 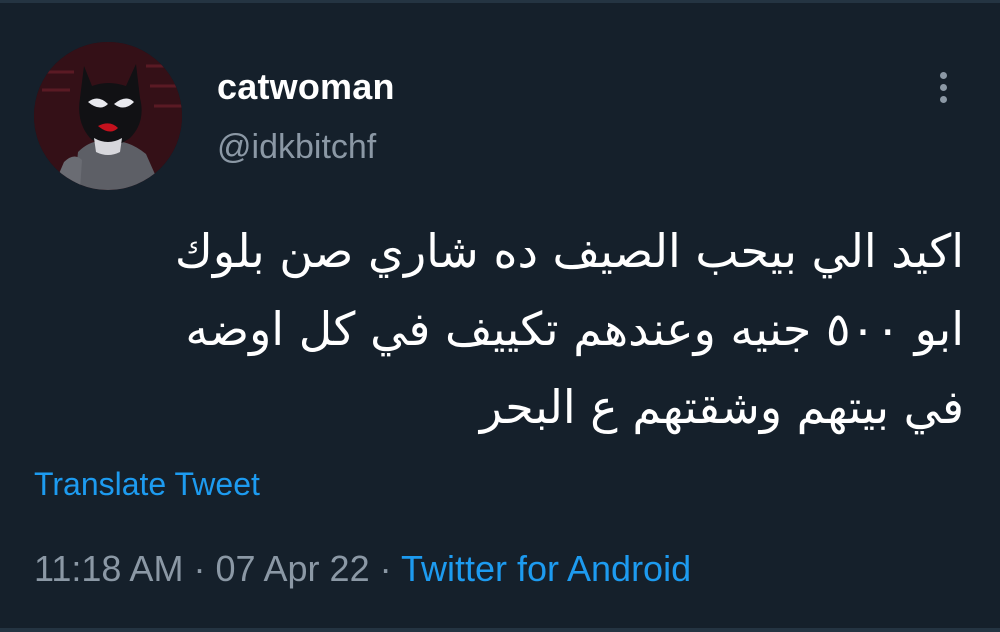 What do you see at coordinates (296, 147) in the screenshot?
I see `user-handle: @idkbitchf` at bounding box center [296, 147].